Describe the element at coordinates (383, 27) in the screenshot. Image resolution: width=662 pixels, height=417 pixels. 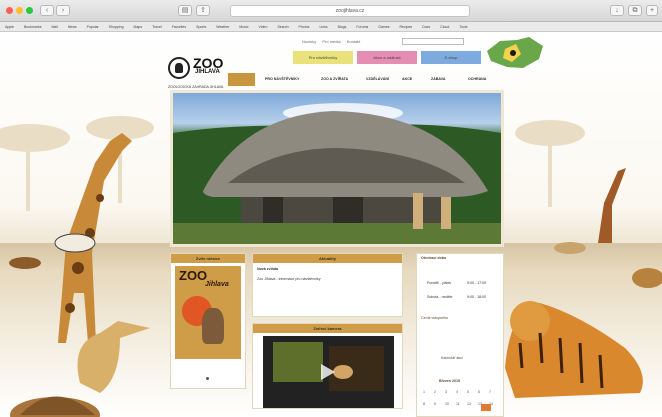
I see `bookmark-item: Games` at that location.